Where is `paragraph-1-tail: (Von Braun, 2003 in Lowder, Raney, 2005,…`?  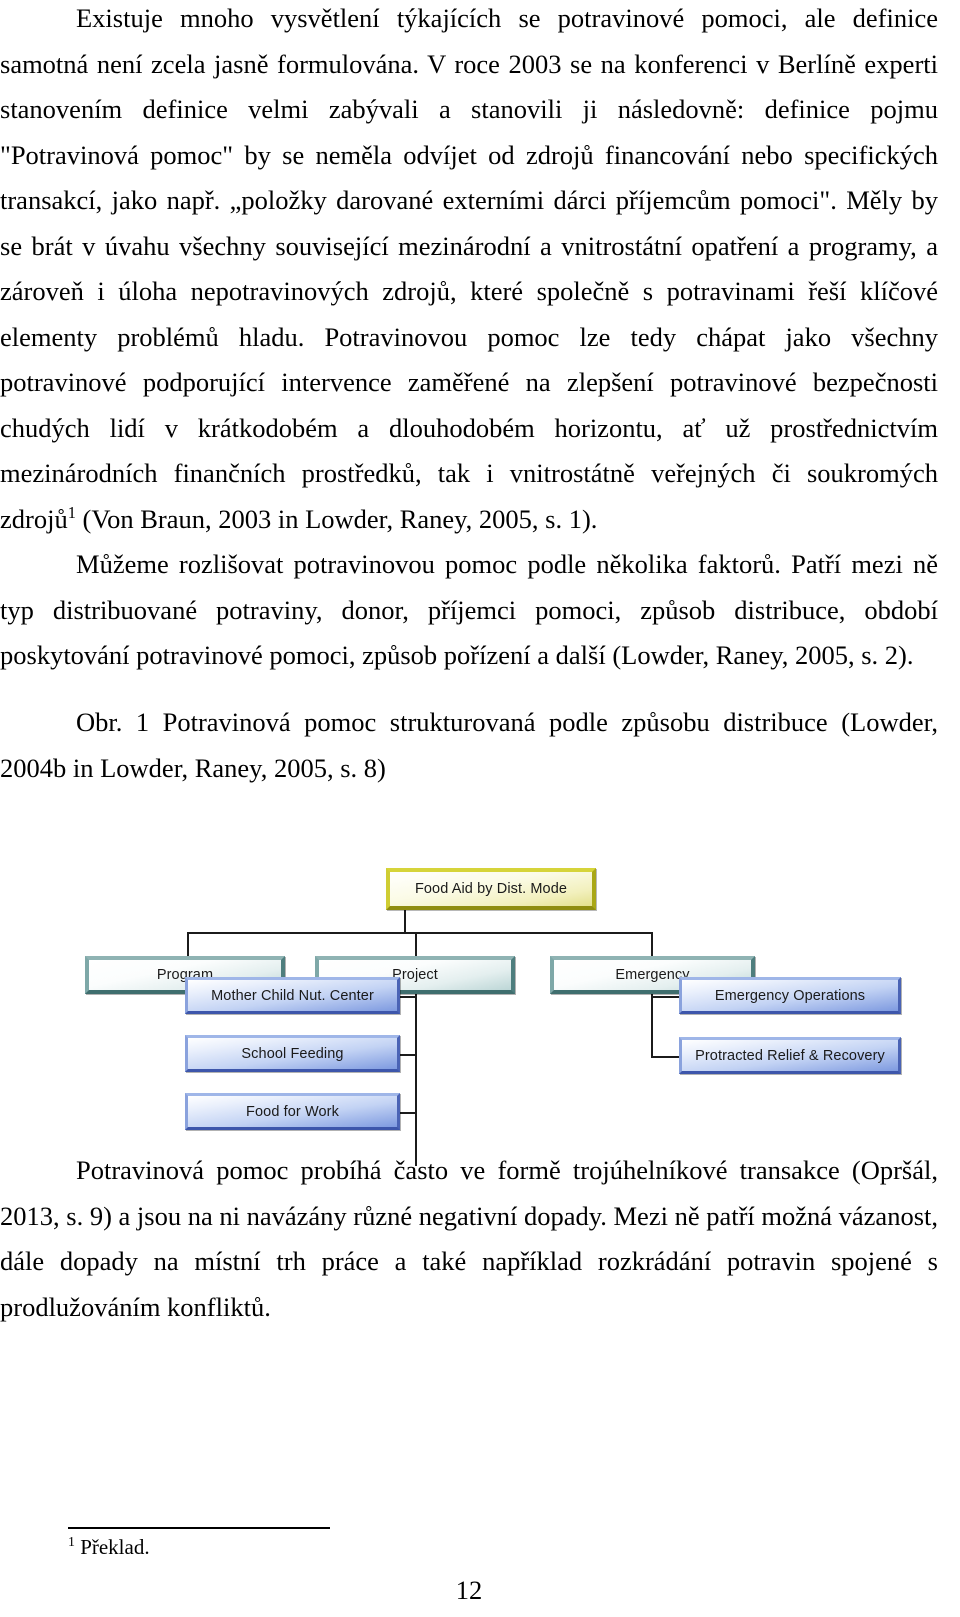 paragraph-1-tail: (Von Braun, 2003 in Lowder, Raney, 2005,… is located at coordinates (336, 518).